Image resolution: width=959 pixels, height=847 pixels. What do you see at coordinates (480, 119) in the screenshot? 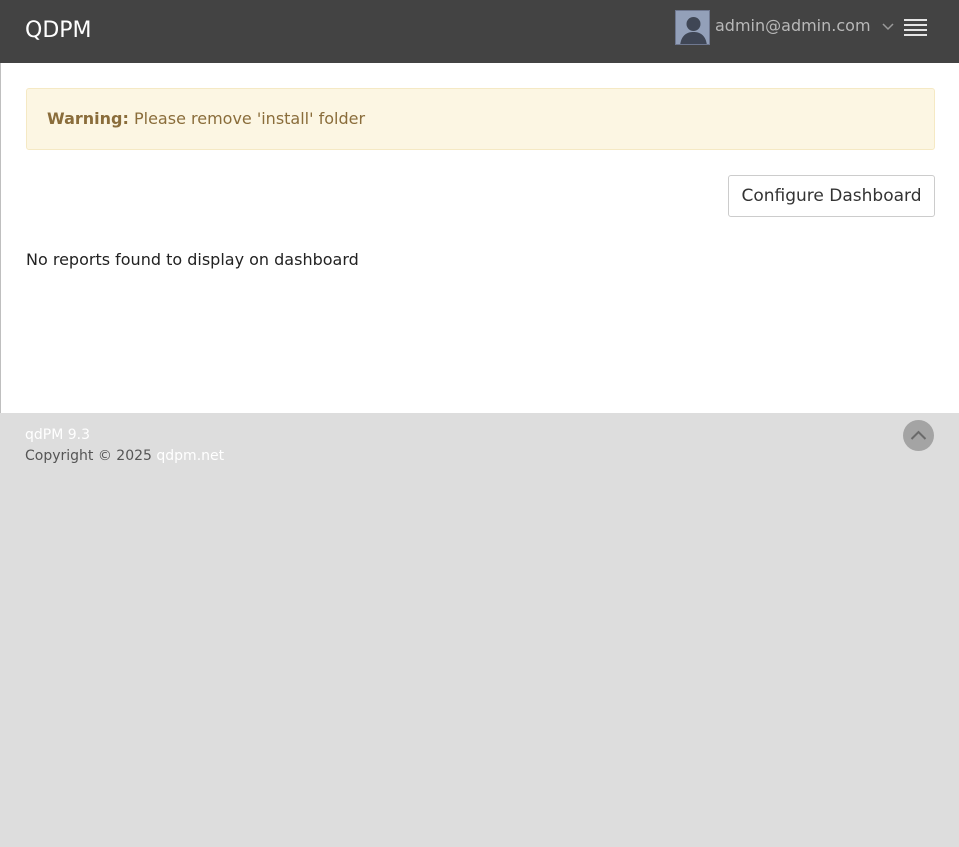
I see `warning-alert: Warning: Please remove 'install' folder` at bounding box center [480, 119].